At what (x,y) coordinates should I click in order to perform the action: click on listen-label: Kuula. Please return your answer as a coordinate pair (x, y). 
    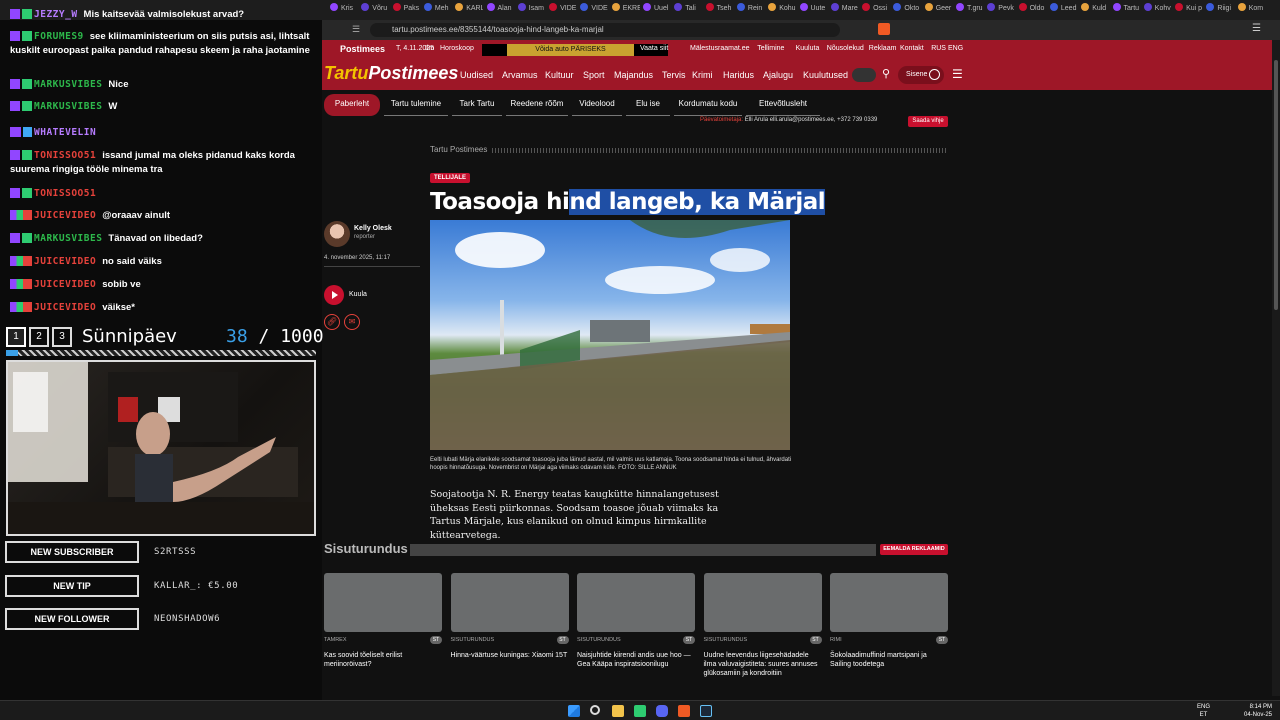
    Looking at the image, I should click on (358, 294).